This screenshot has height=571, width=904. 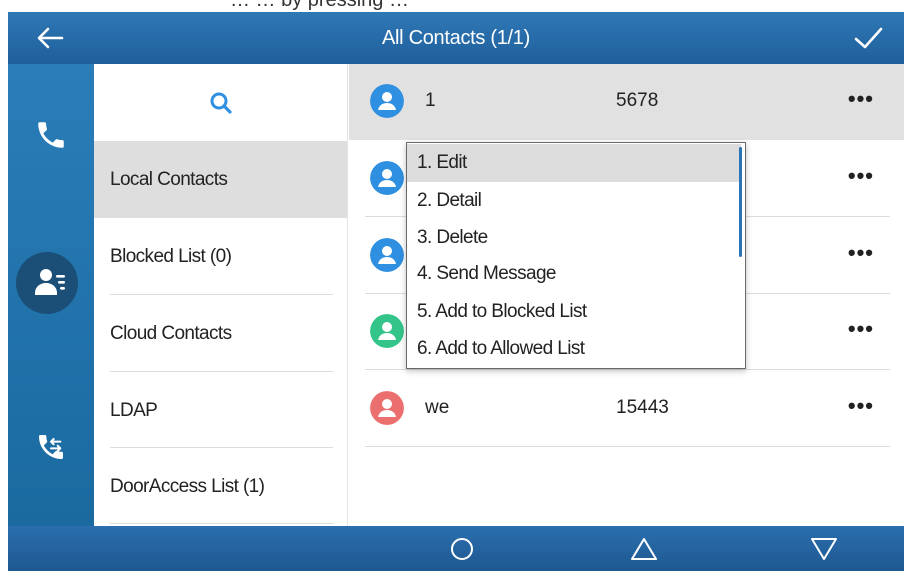 I want to click on contact-row: we 15443 •••, so click(x=626, y=409).